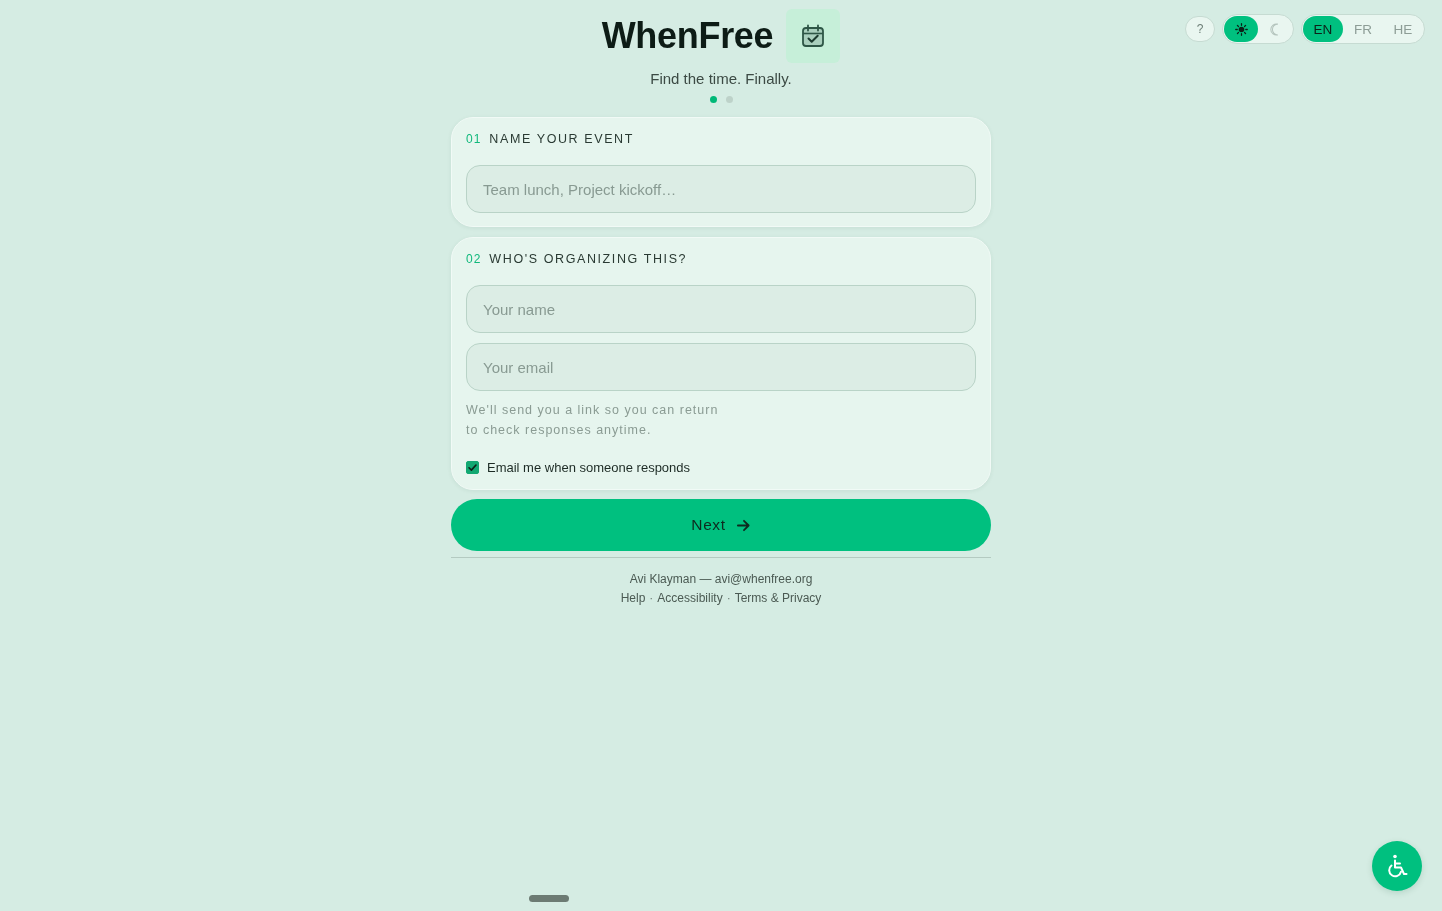 Image resolution: width=1442 pixels, height=911 pixels. Describe the element at coordinates (561, 139) in the screenshot. I see `section-title: NAME YOUR EVENT` at that location.